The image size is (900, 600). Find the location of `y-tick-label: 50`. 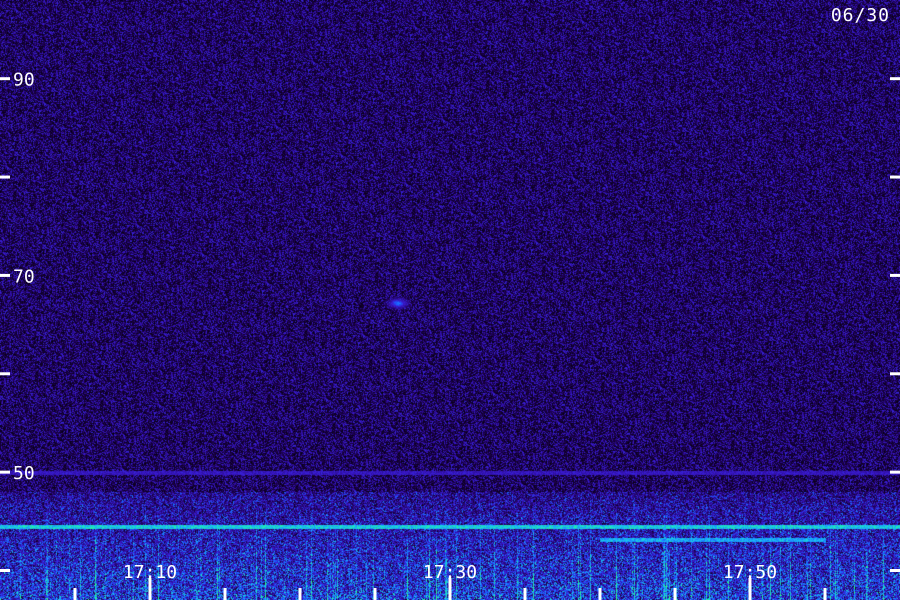

y-tick-label: 50 is located at coordinates (24, 473).